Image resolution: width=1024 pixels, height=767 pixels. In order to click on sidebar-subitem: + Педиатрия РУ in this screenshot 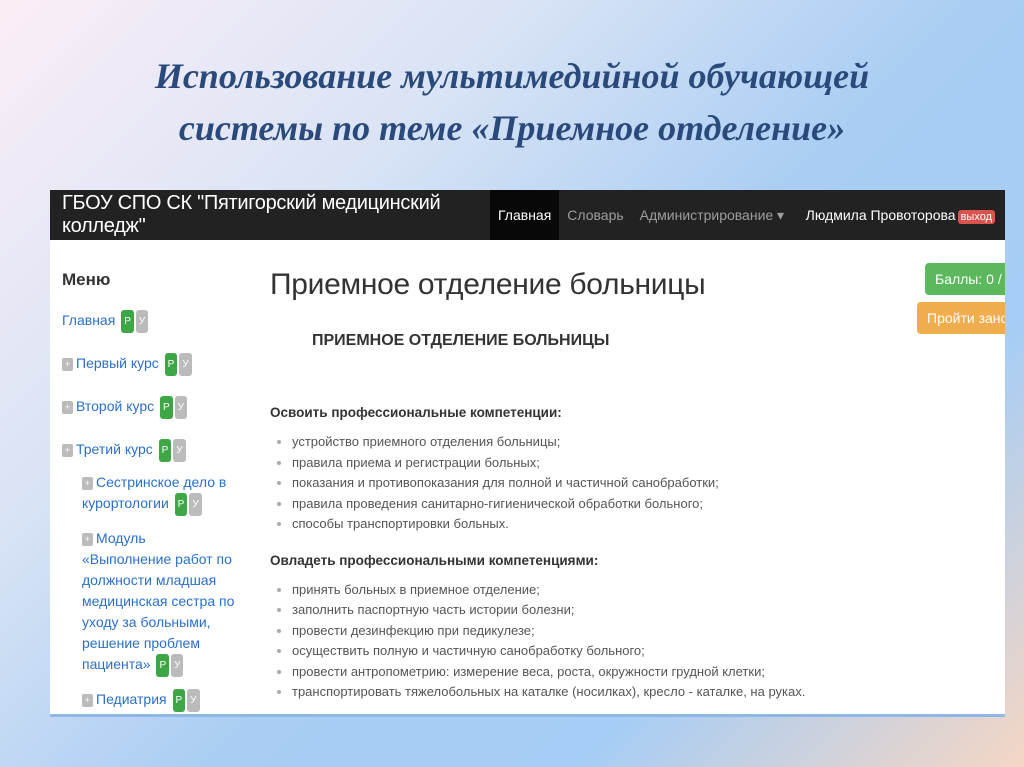, I will do `click(159, 700)`.